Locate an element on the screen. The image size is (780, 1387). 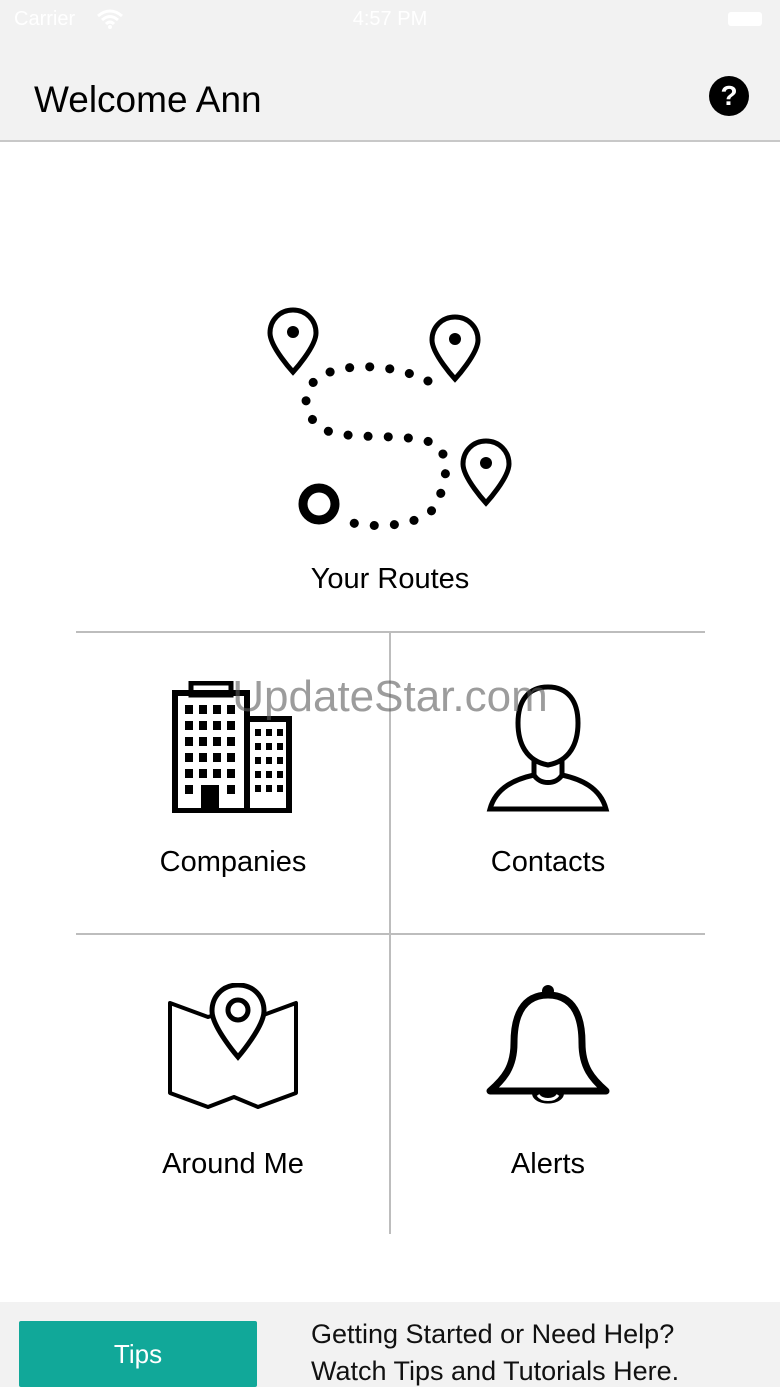
status-bar: Carrier 4:57 PM is located at coordinates (390, 20).